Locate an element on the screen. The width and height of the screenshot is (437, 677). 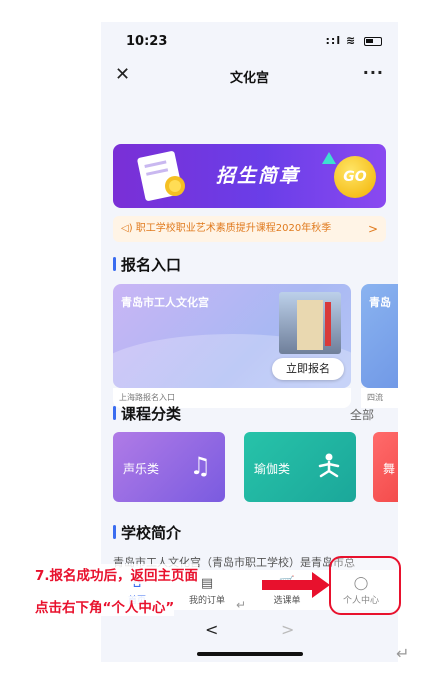
banner-title: 招生简章 is located at coordinates (258, 176).